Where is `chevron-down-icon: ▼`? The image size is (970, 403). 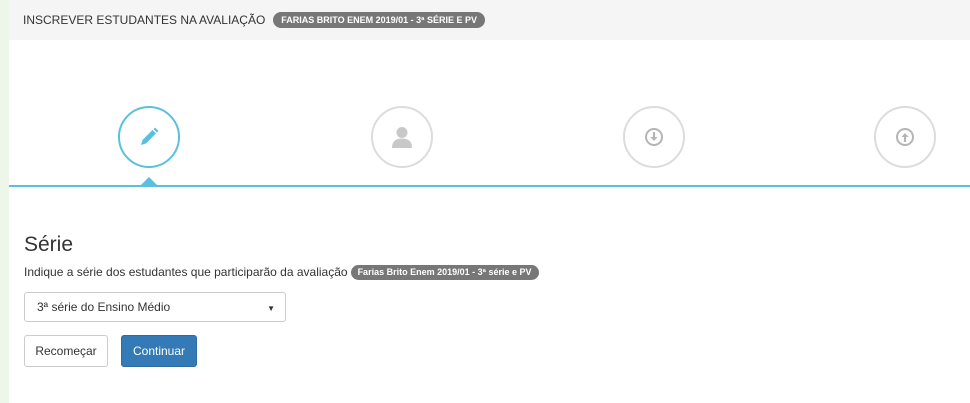
chevron-down-icon: ▼ is located at coordinates (271, 308).